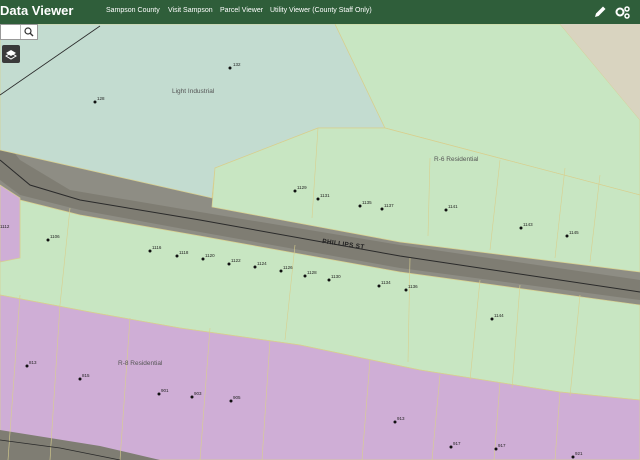  What do you see at coordinates (288, 267) in the screenshot?
I see `svg-text: 1126` at bounding box center [288, 267].